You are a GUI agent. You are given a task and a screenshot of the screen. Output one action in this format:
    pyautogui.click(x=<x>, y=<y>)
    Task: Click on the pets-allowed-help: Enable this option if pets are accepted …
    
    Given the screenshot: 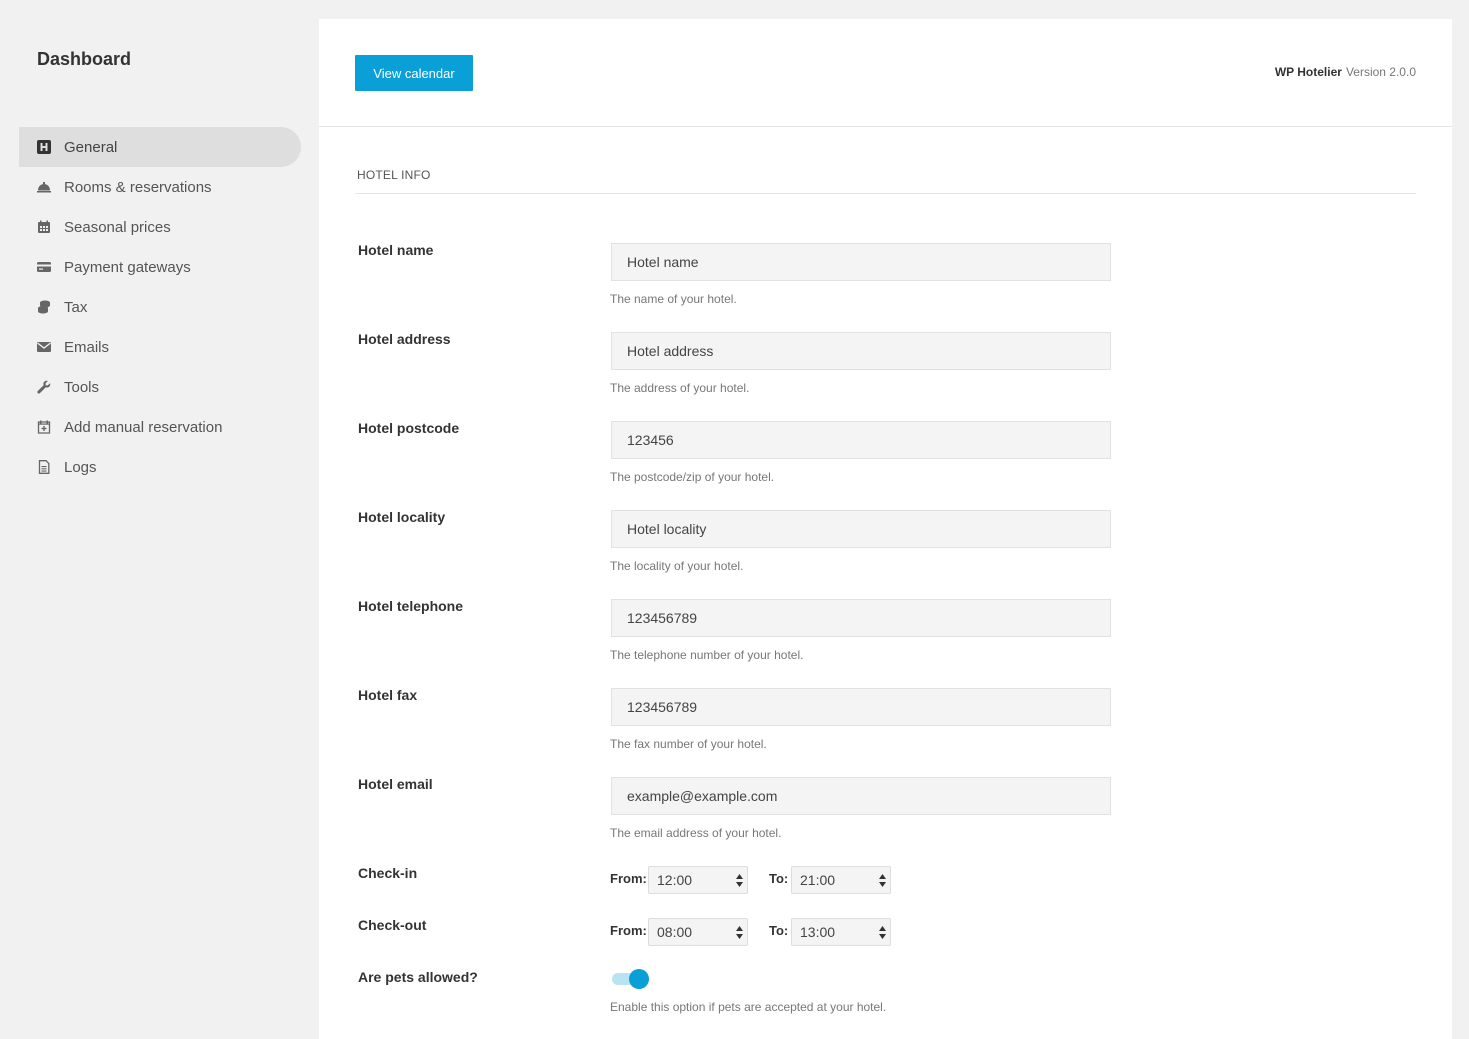 What is the action you would take?
    pyautogui.click(x=748, y=1007)
    